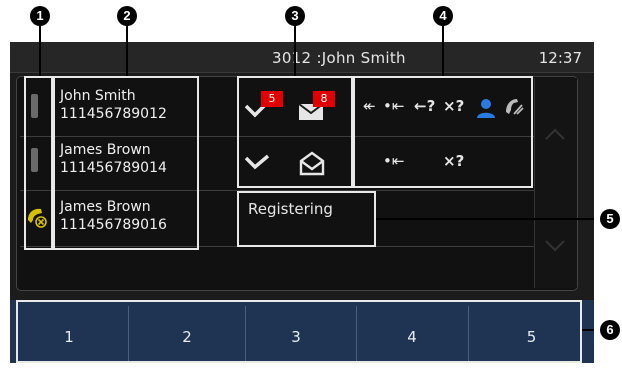  What do you see at coordinates (127, 16) in the screenshot?
I see `callout-marker-2: 2` at bounding box center [127, 16].